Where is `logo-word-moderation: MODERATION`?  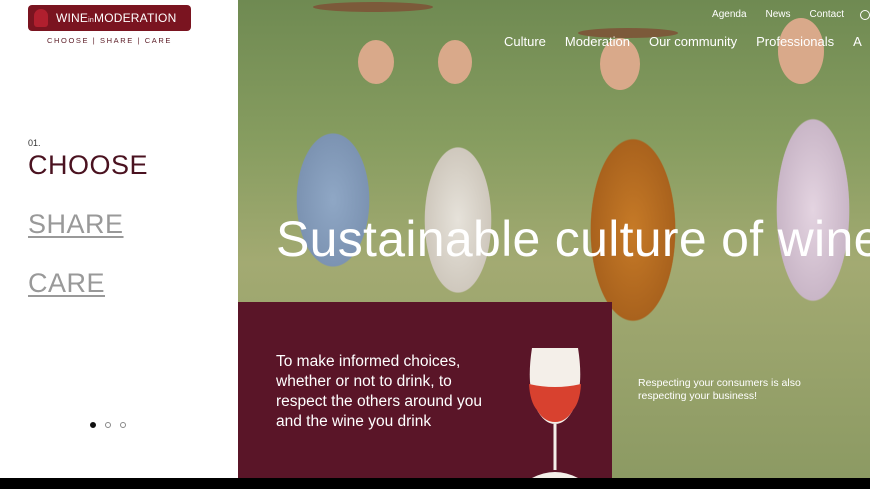 logo-word-moderation: MODERATION is located at coordinates (135, 18).